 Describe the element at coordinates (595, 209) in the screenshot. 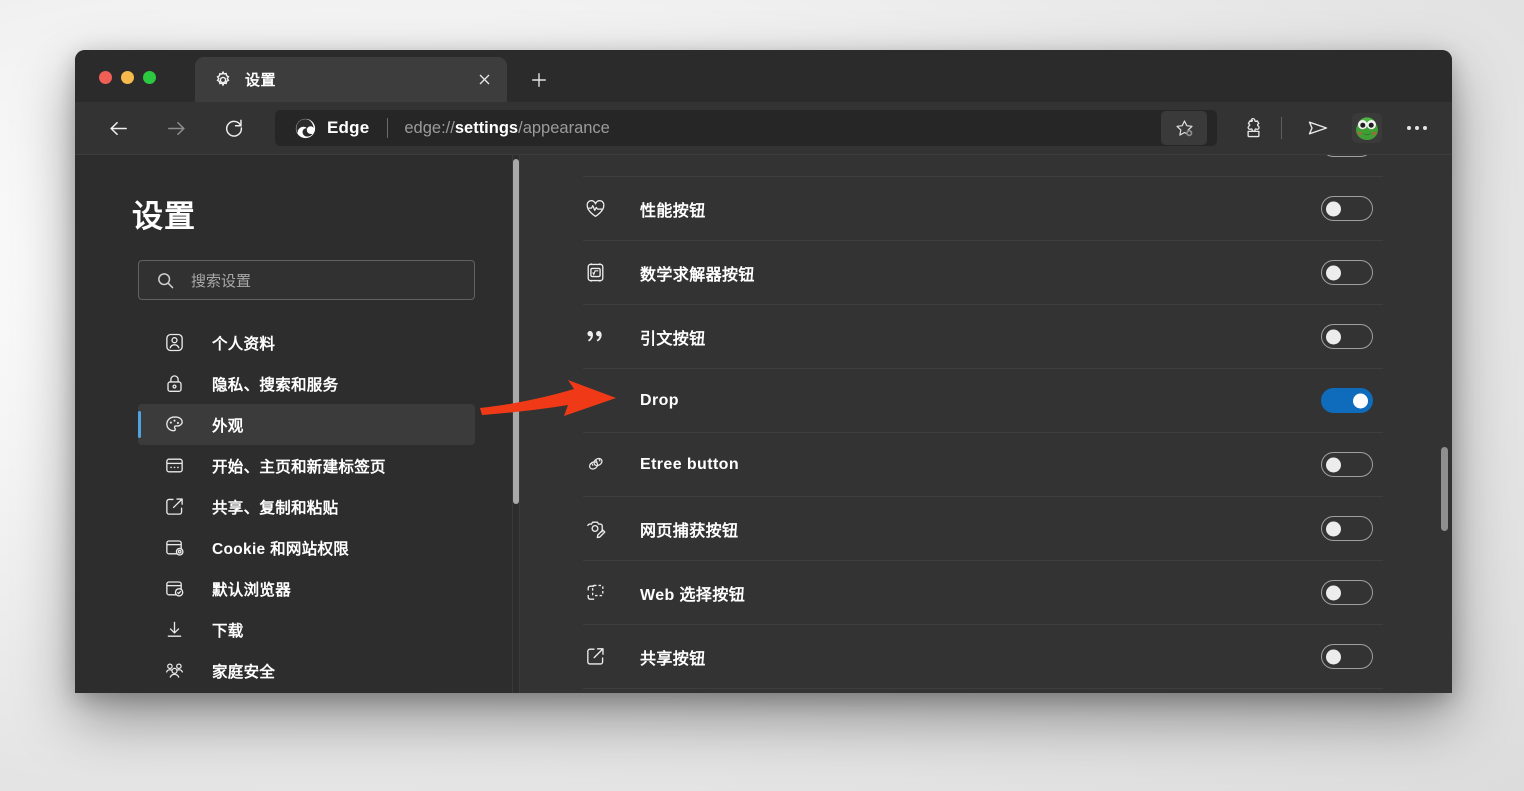

I see `performance-icon` at that location.